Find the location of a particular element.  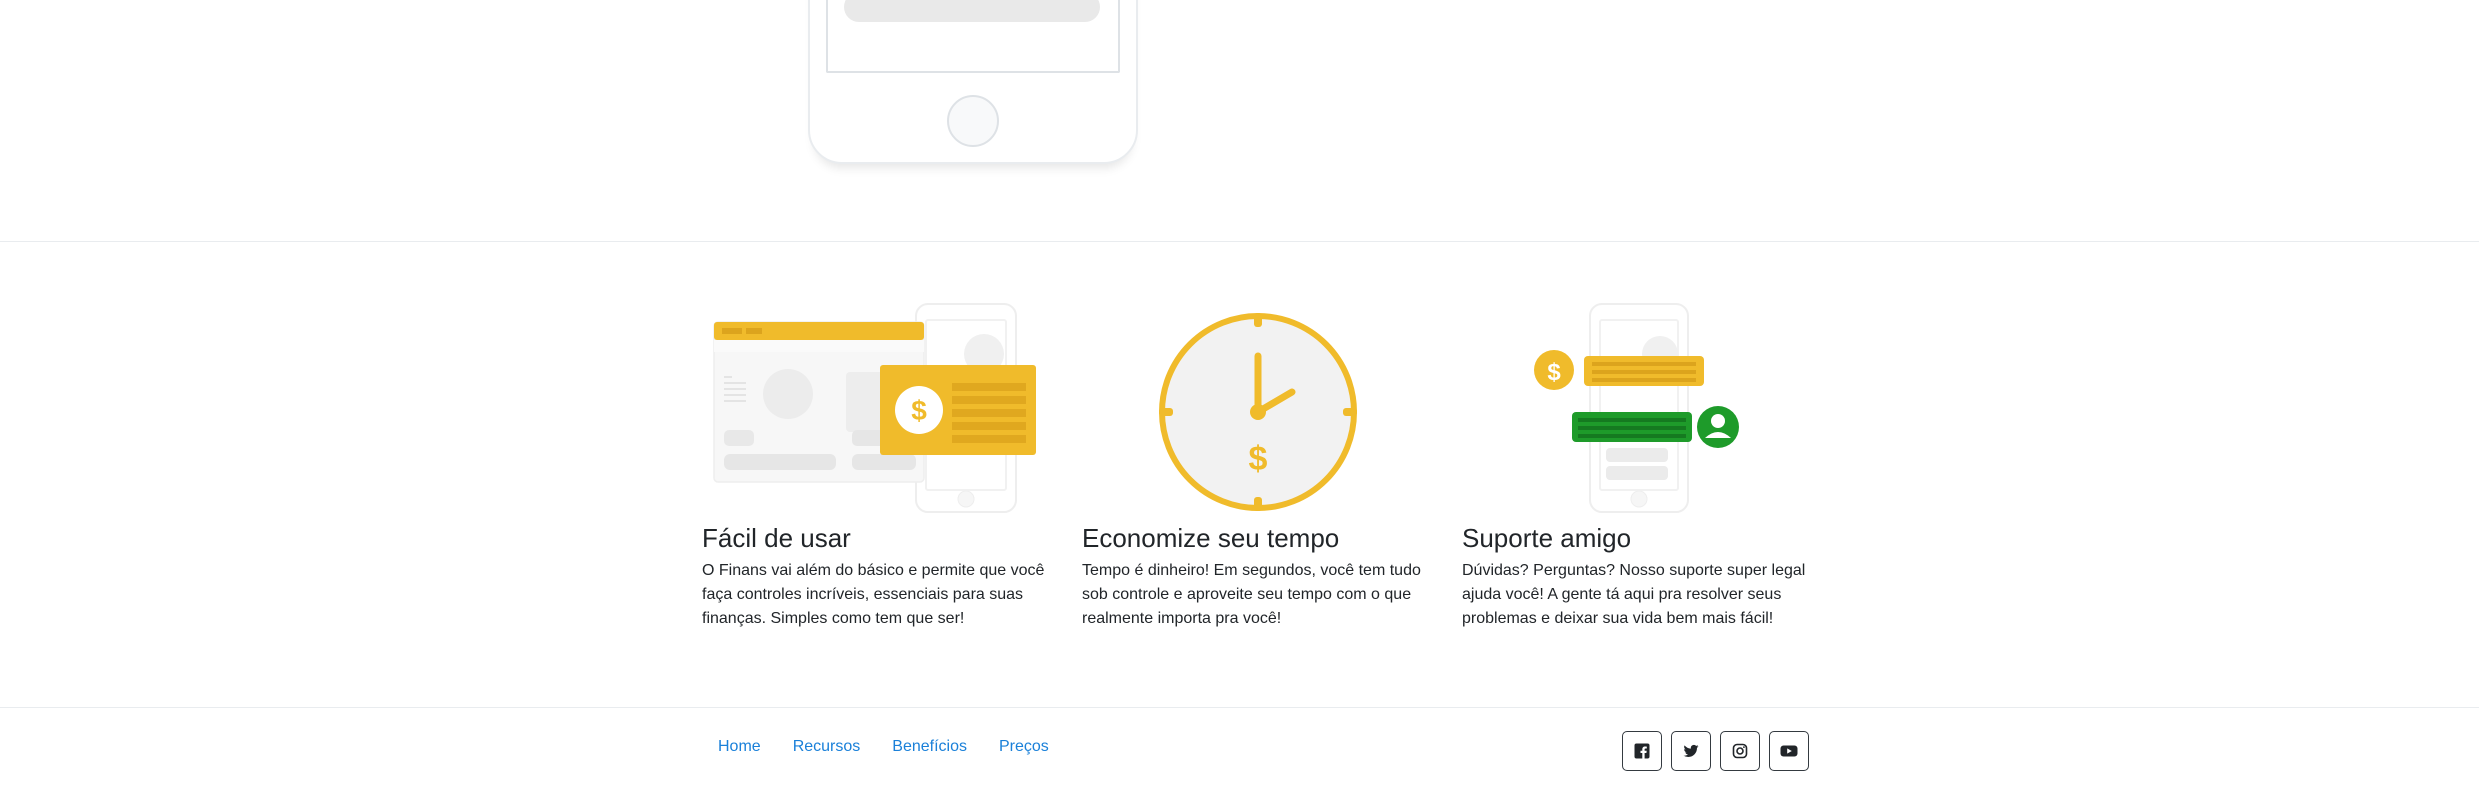

instagram-button is located at coordinates (1740, 751).